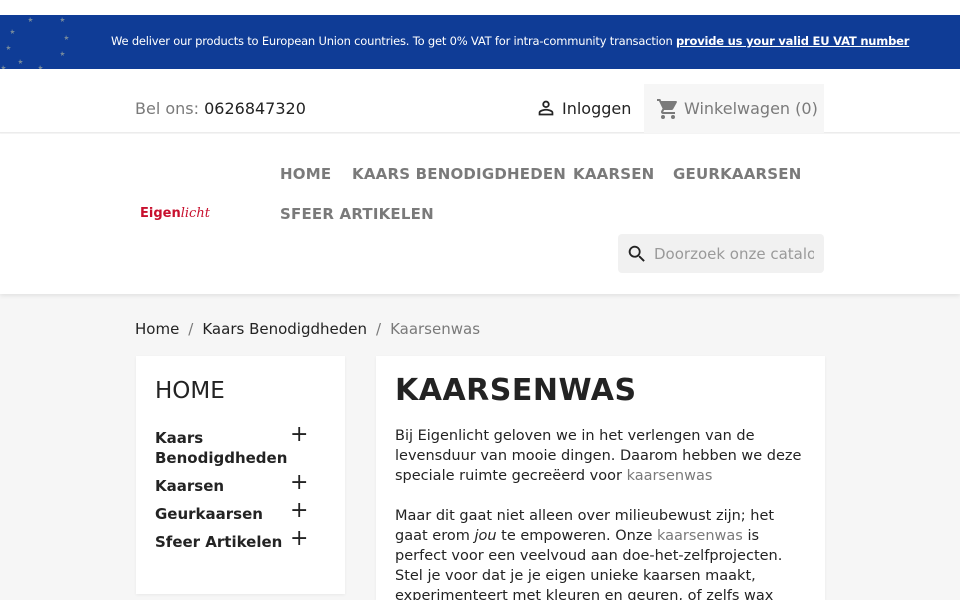  What do you see at coordinates (516, 390) in the screenshot?
I see `category-title: KAARSENWAS` at bounding box center [516, 390].